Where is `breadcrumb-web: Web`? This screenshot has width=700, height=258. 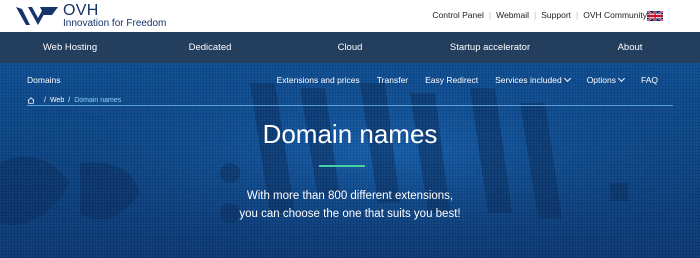
breadcrumb-web: Web is located at coordinates (57, 100).